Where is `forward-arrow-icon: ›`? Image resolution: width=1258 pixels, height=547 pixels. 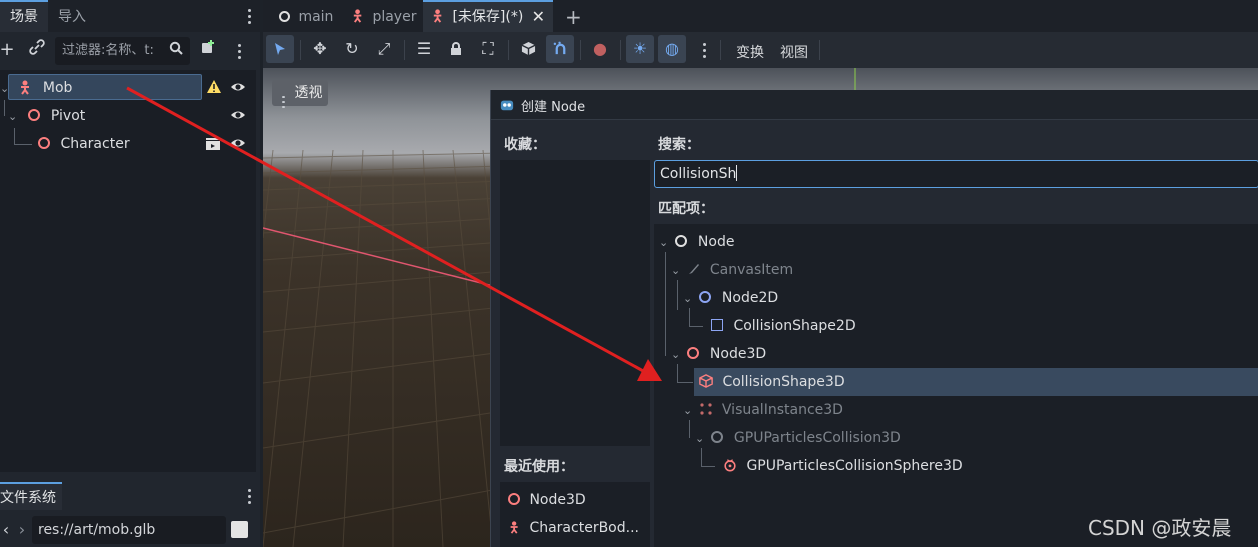
forward-arrow-icon: › is located at coordinates (22, 530).